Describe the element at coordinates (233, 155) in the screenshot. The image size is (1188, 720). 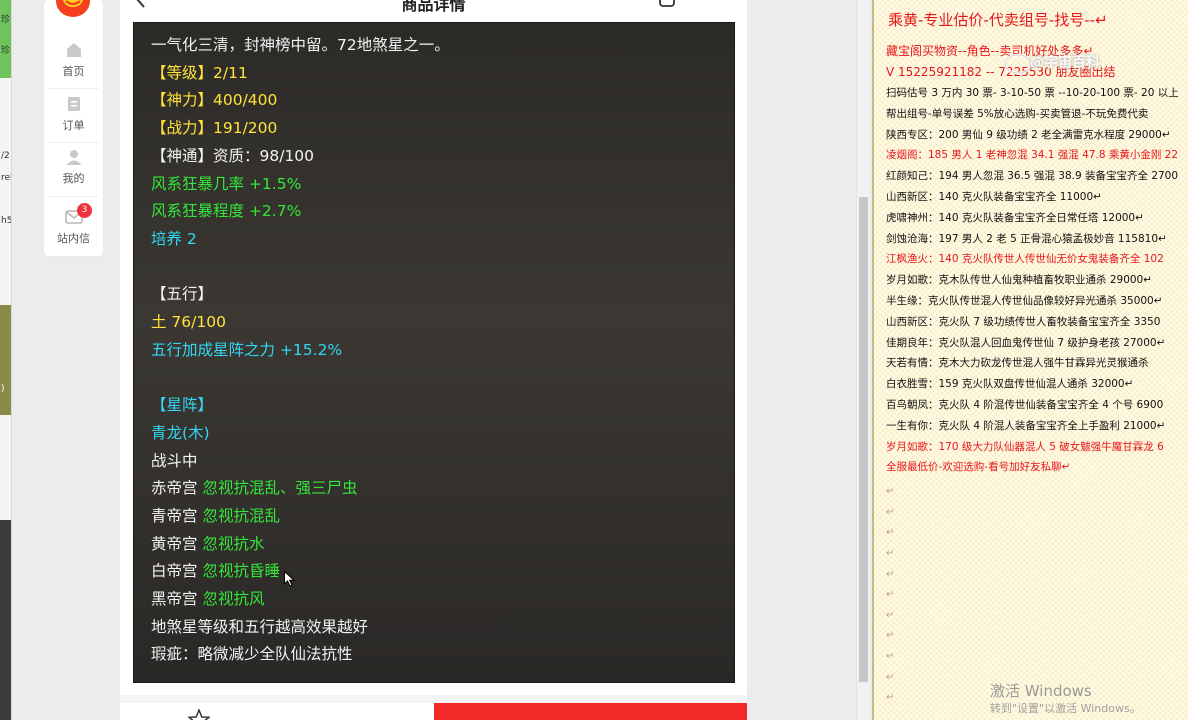
I see `description-line: 【神通】资质：98/100` at that location.